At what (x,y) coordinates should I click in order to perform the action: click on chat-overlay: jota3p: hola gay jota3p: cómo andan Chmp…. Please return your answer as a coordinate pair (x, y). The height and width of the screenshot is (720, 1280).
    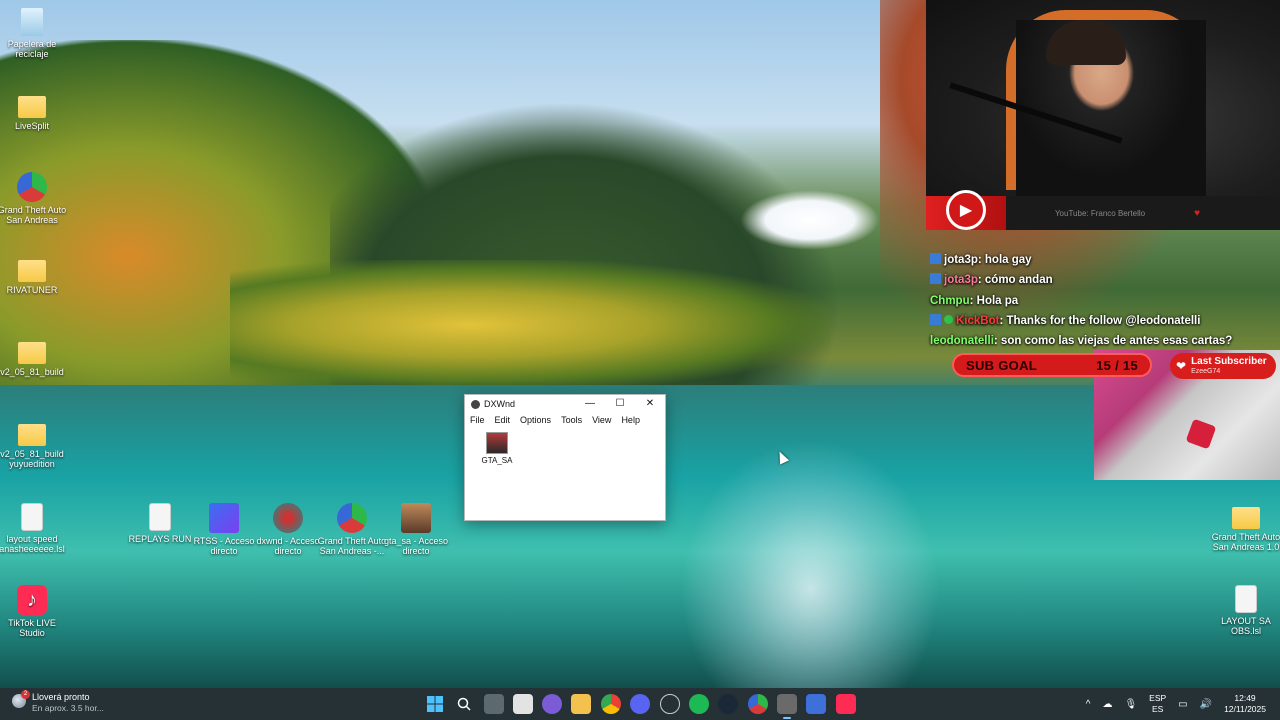
    Looking at the image, I should click on (1105, 300).